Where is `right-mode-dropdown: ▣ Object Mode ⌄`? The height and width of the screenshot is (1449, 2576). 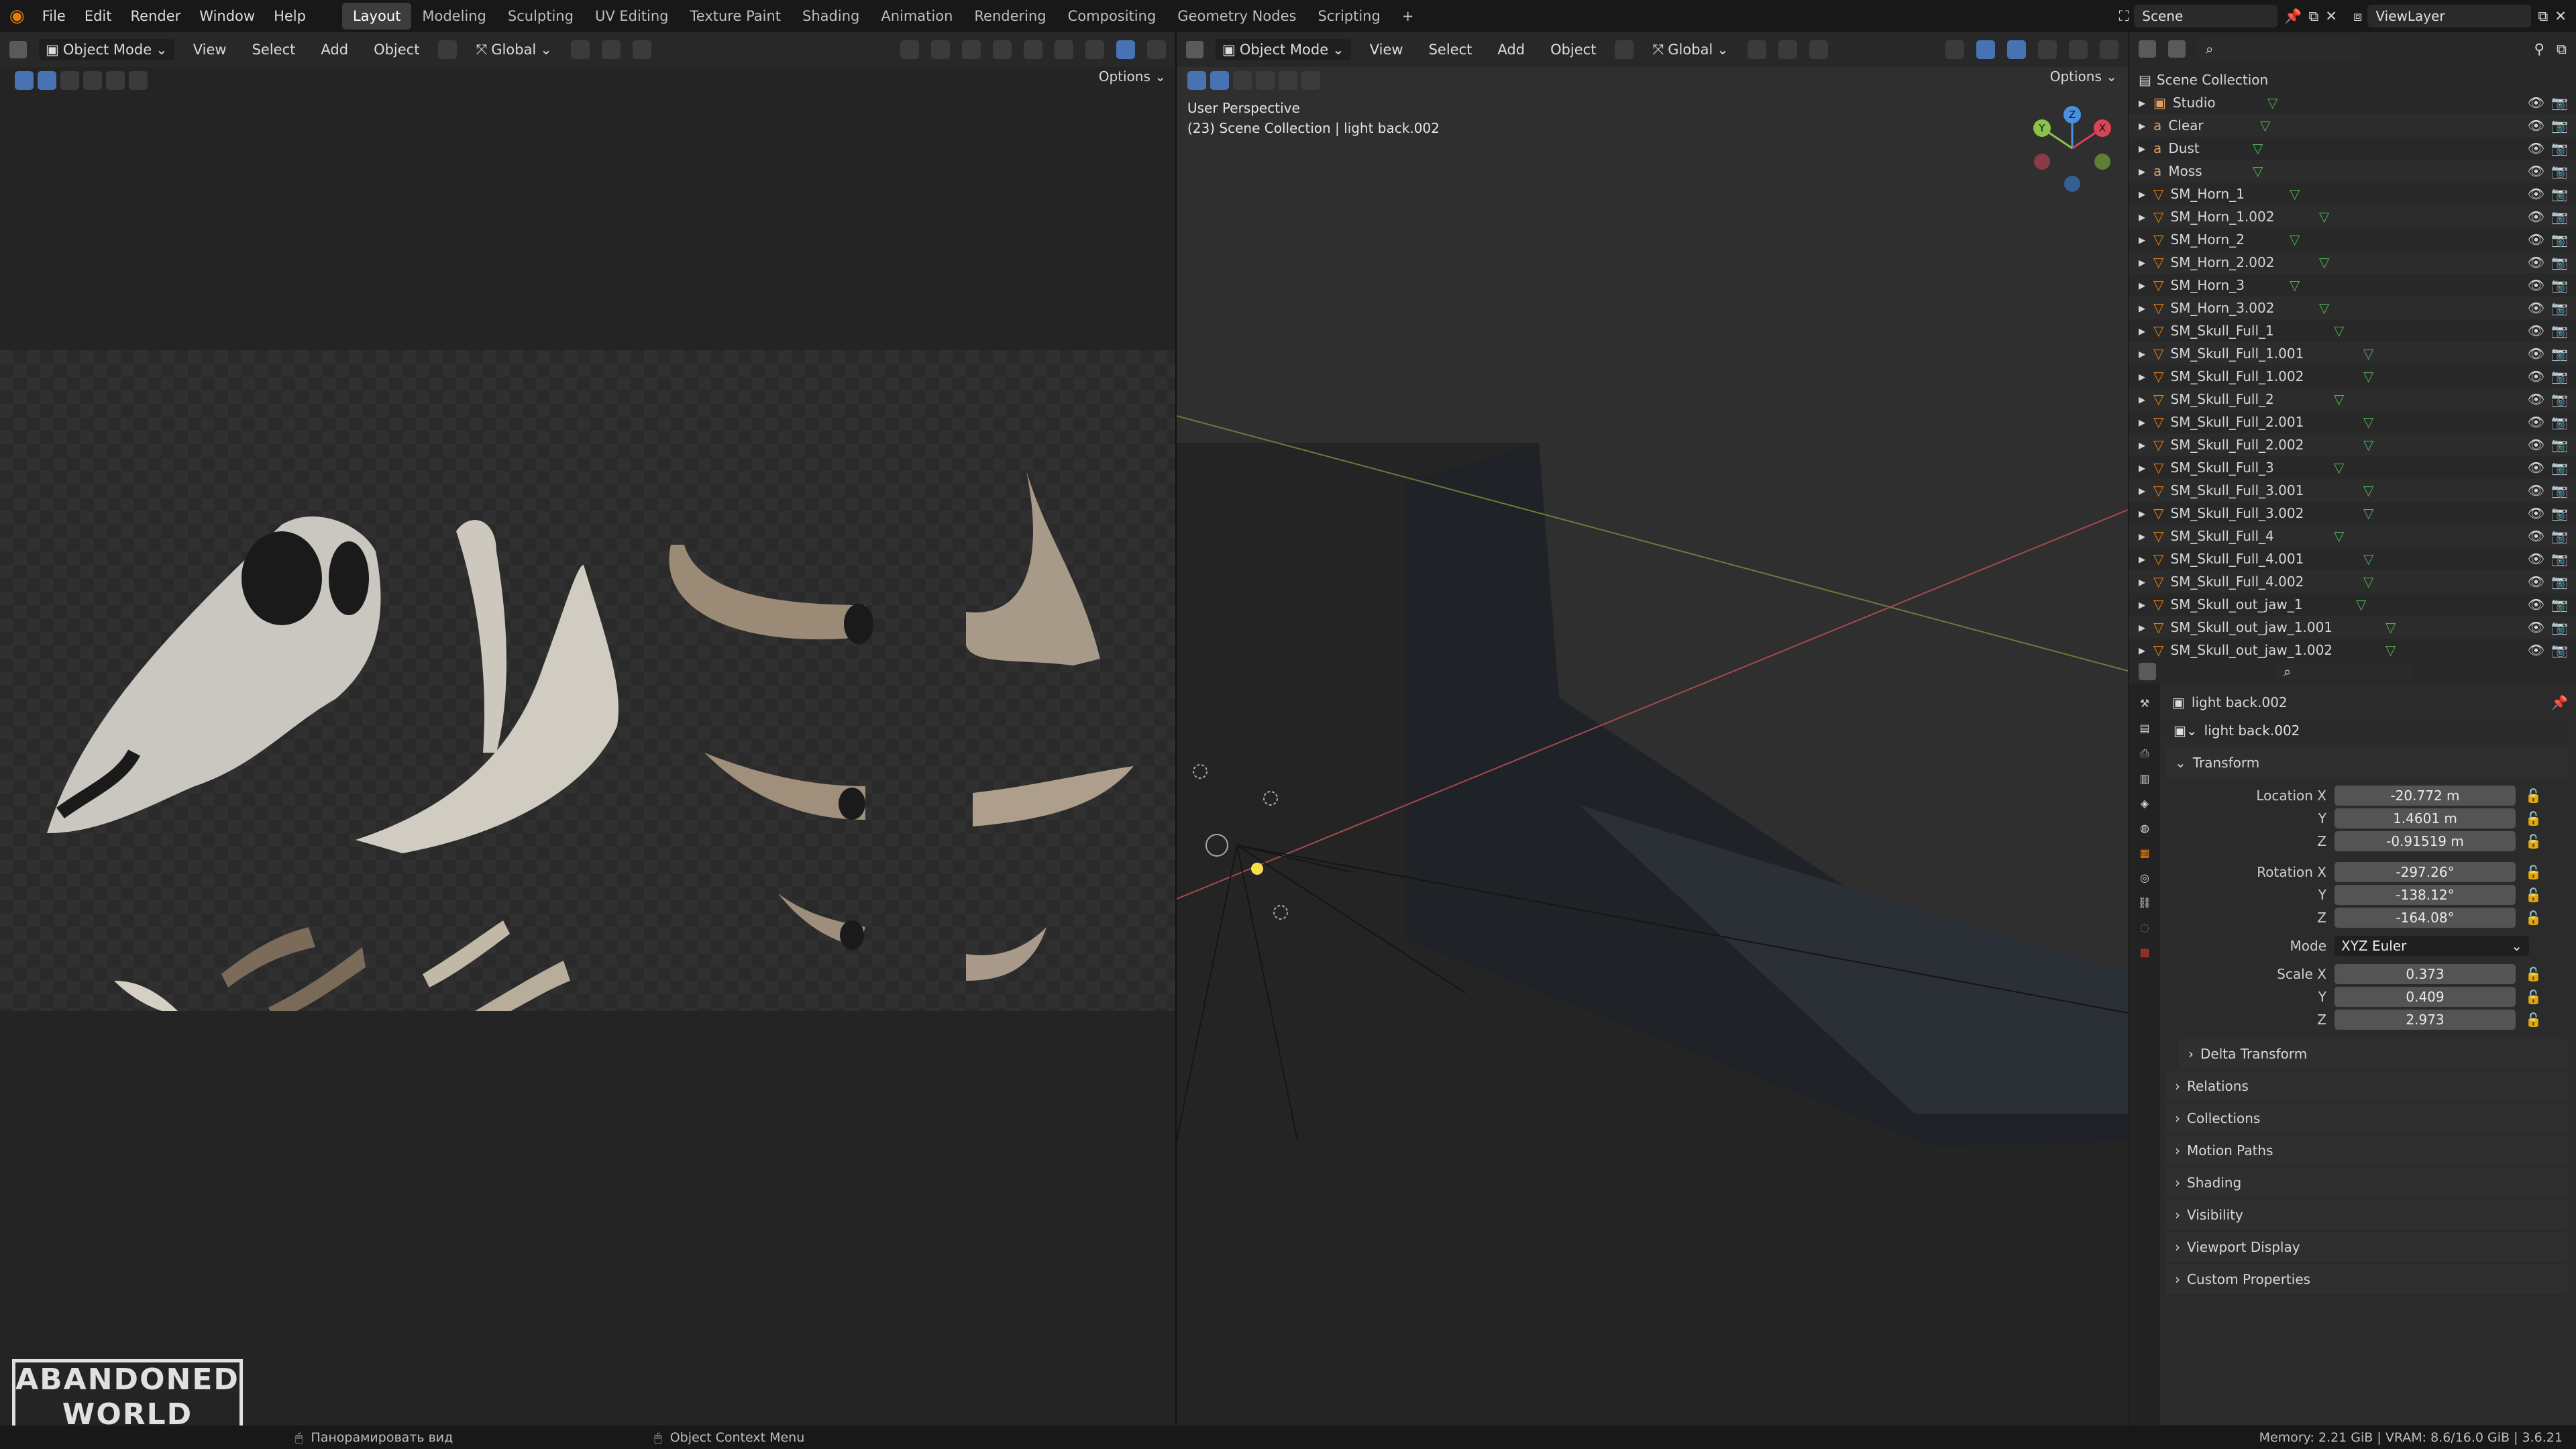
right-mode-dropdown: ▣ Object Mode ⌄ is located at coordinates (1283, 49).